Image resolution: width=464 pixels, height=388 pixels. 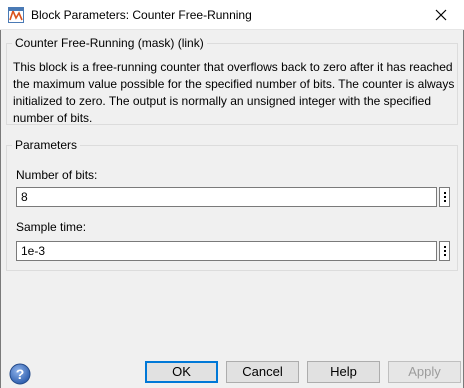 What do you see at coordinates (343, 372) in the screenshot?
I see `help-button: Help` at bounding box center [343, 372].